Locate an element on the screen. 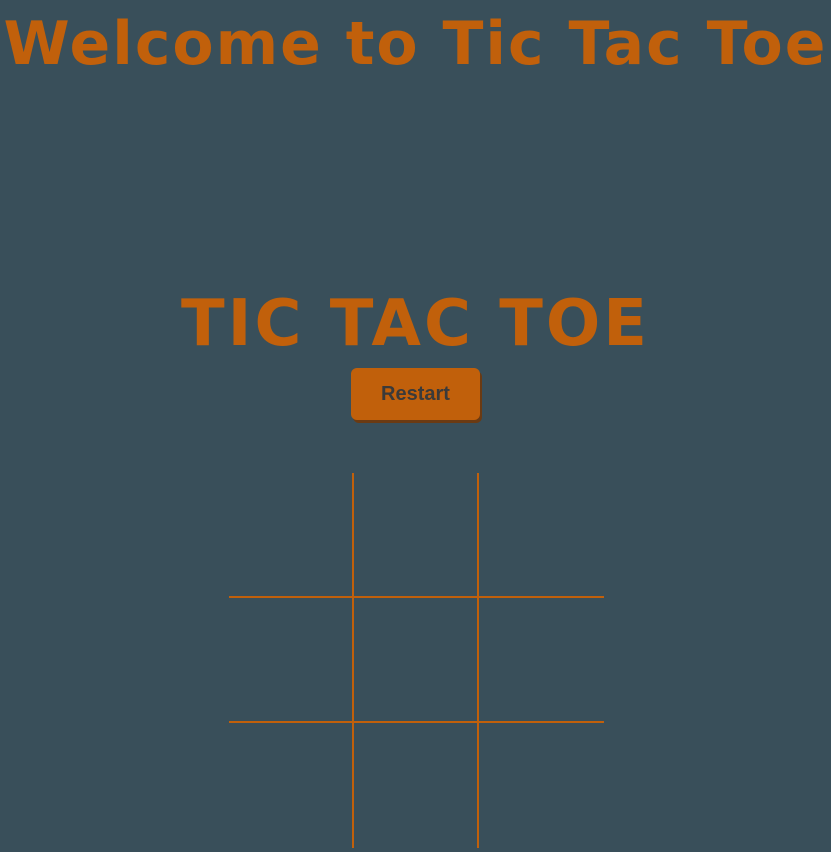 This screenshot has height=852, width=831. game-title: TIC TAC TOE is located at coordinates (415, 324).